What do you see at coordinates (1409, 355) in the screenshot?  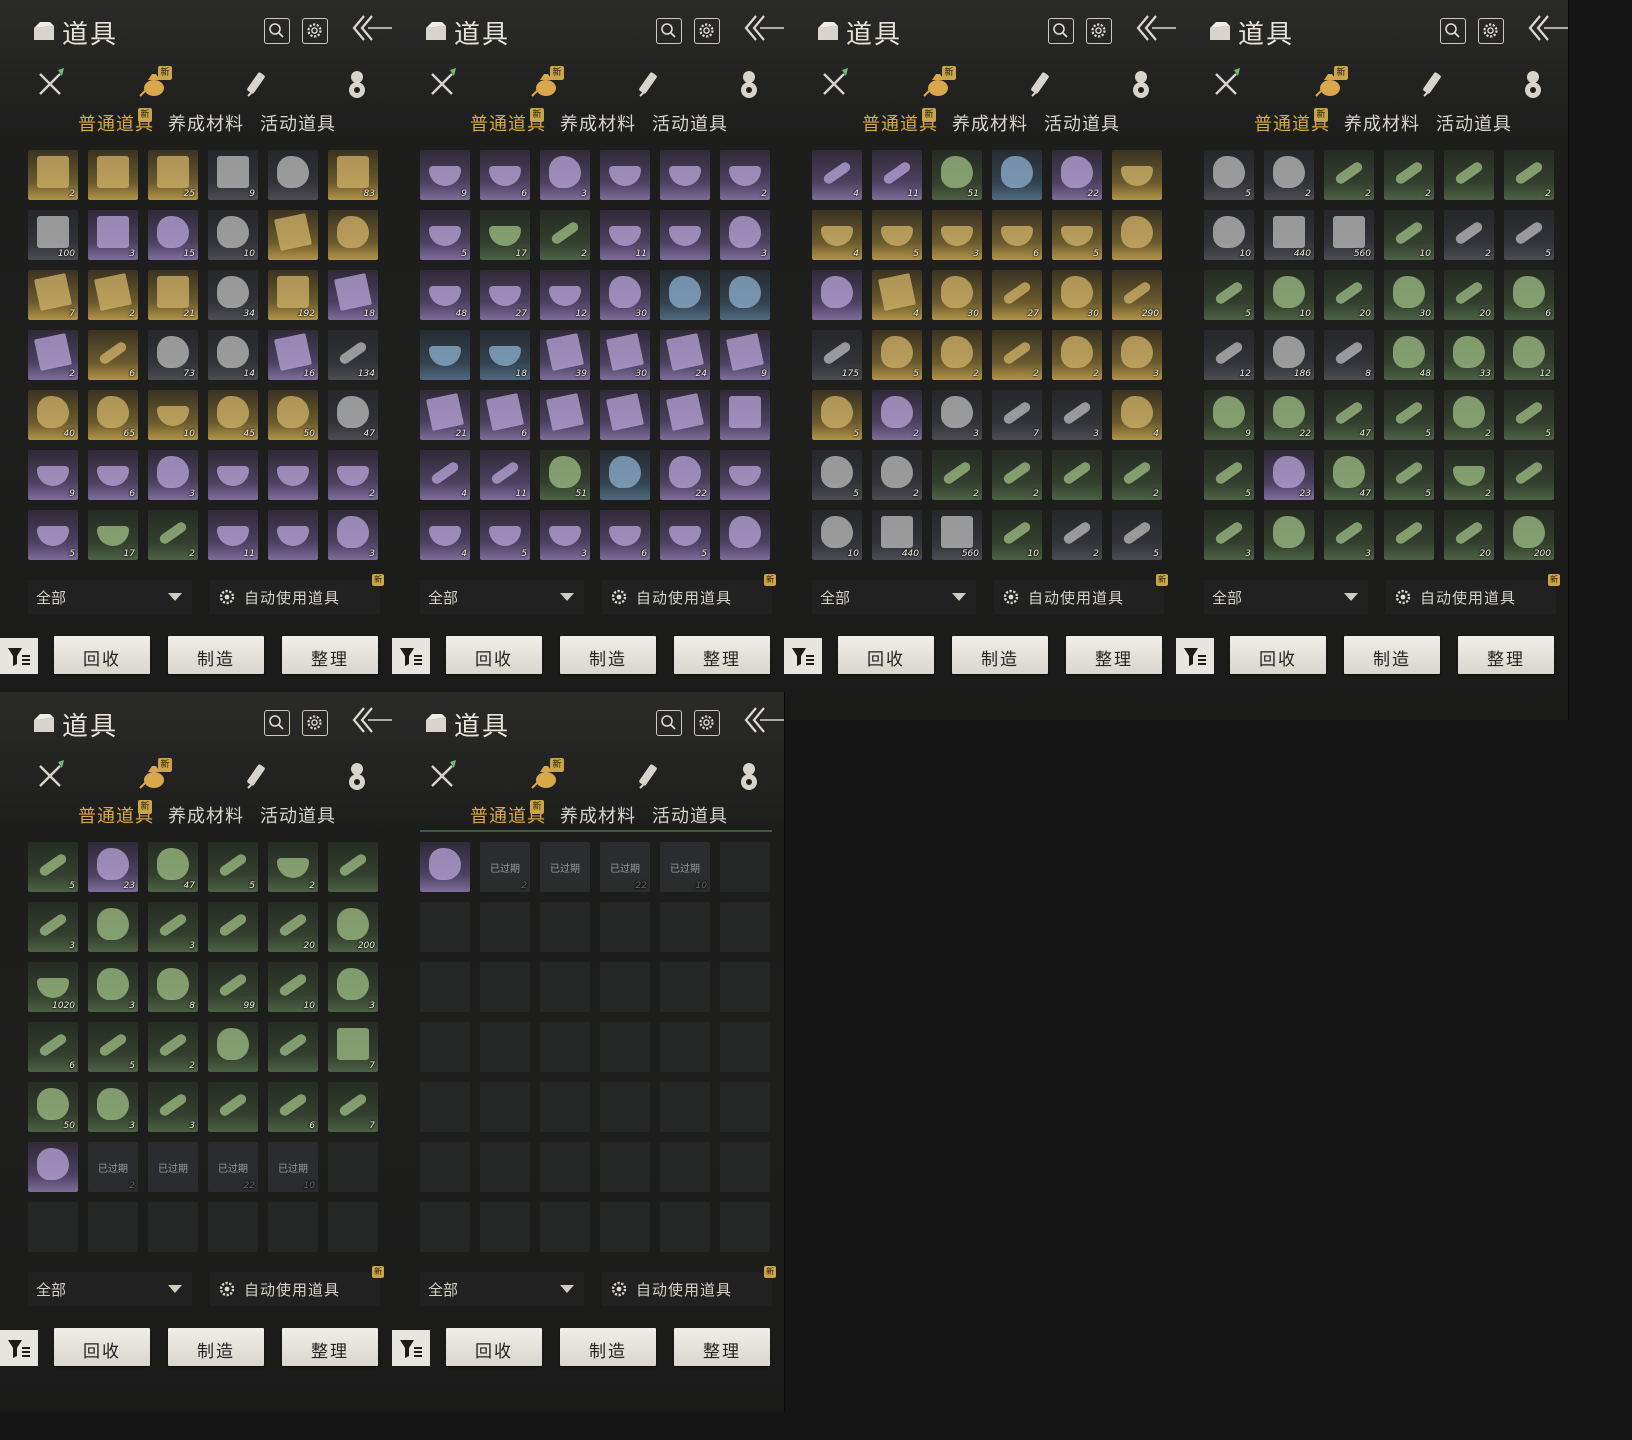 I see `item-slot: 48` at bounding box center [1409, 355].